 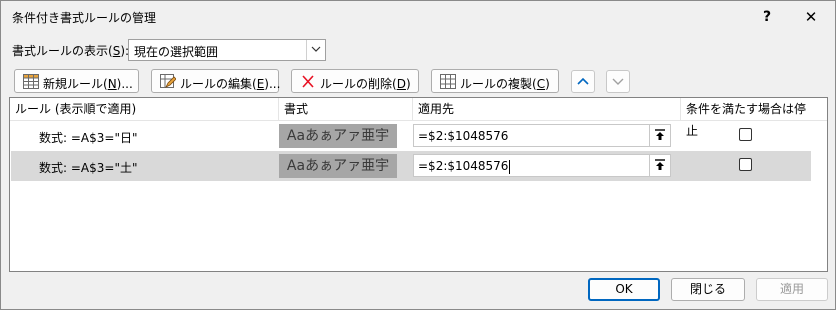 I want to click on rule-condition: 数式: =A$3="土", so click(x=88, y=168).